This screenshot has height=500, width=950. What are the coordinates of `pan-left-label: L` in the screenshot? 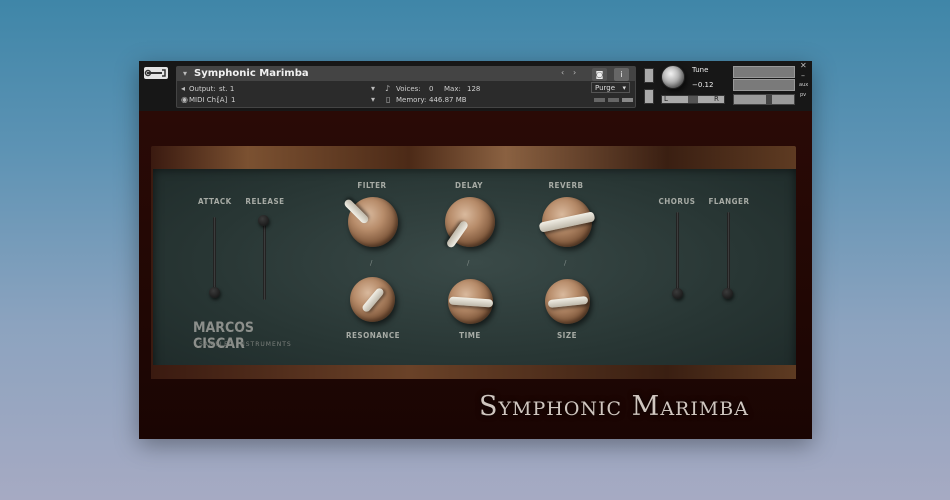 It's located at (666, 99).